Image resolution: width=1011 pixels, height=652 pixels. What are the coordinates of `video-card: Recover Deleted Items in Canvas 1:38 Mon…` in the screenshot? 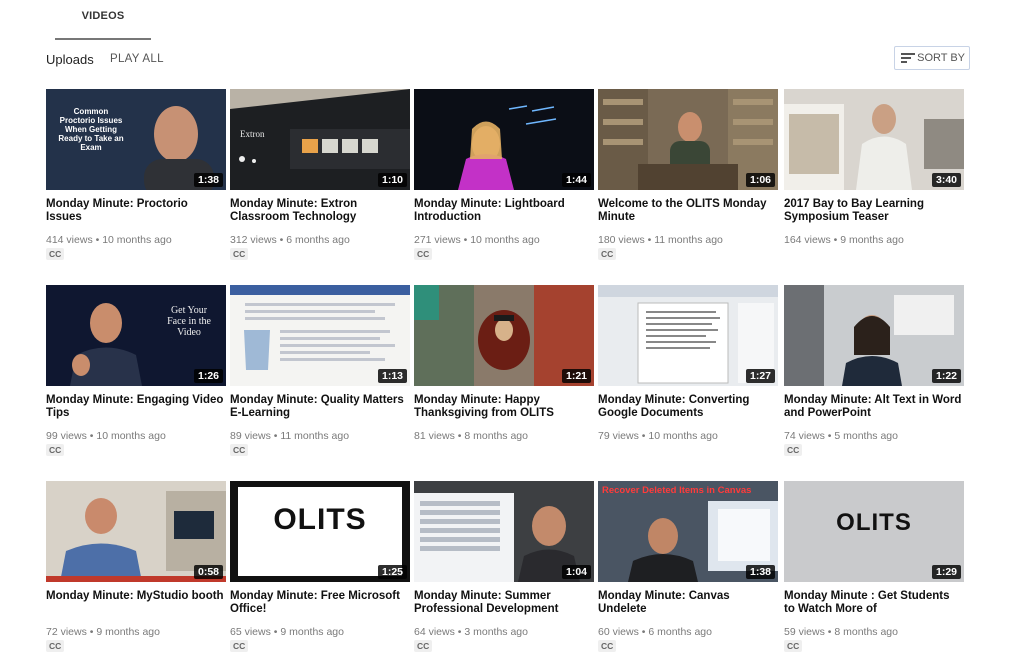 It's located at (688, 566).